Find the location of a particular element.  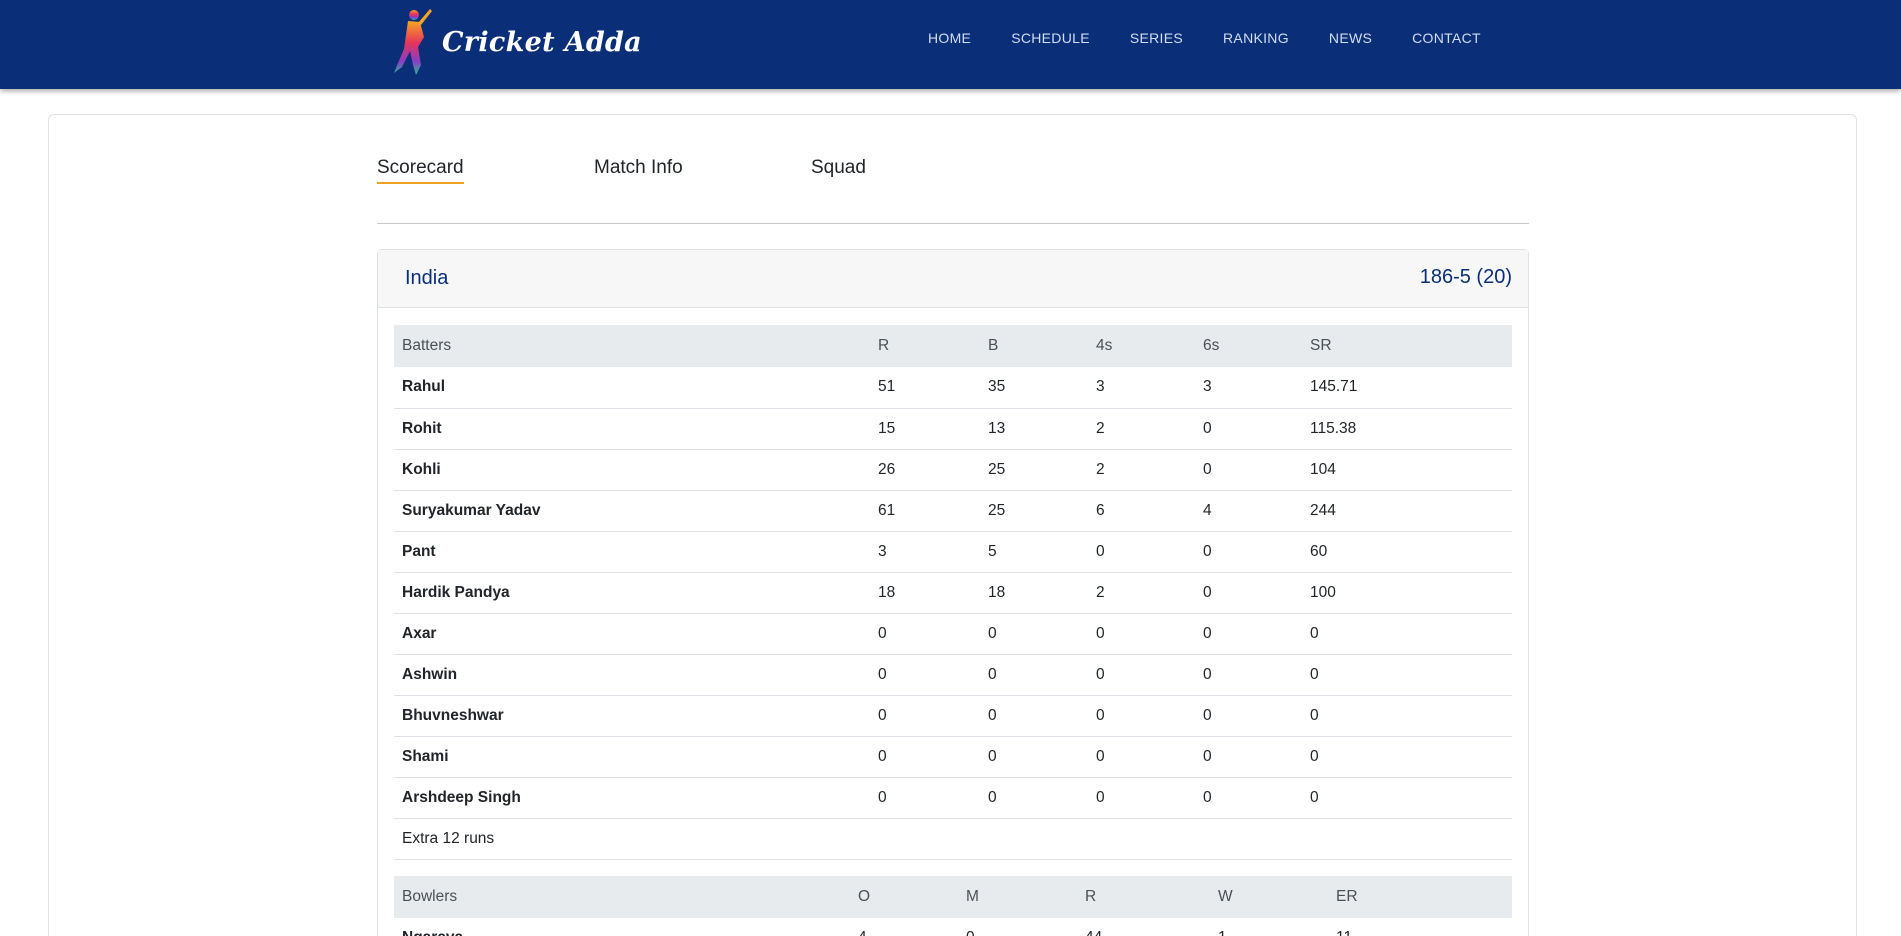

batter-runs: 18 is located at coordinates (925, 593).